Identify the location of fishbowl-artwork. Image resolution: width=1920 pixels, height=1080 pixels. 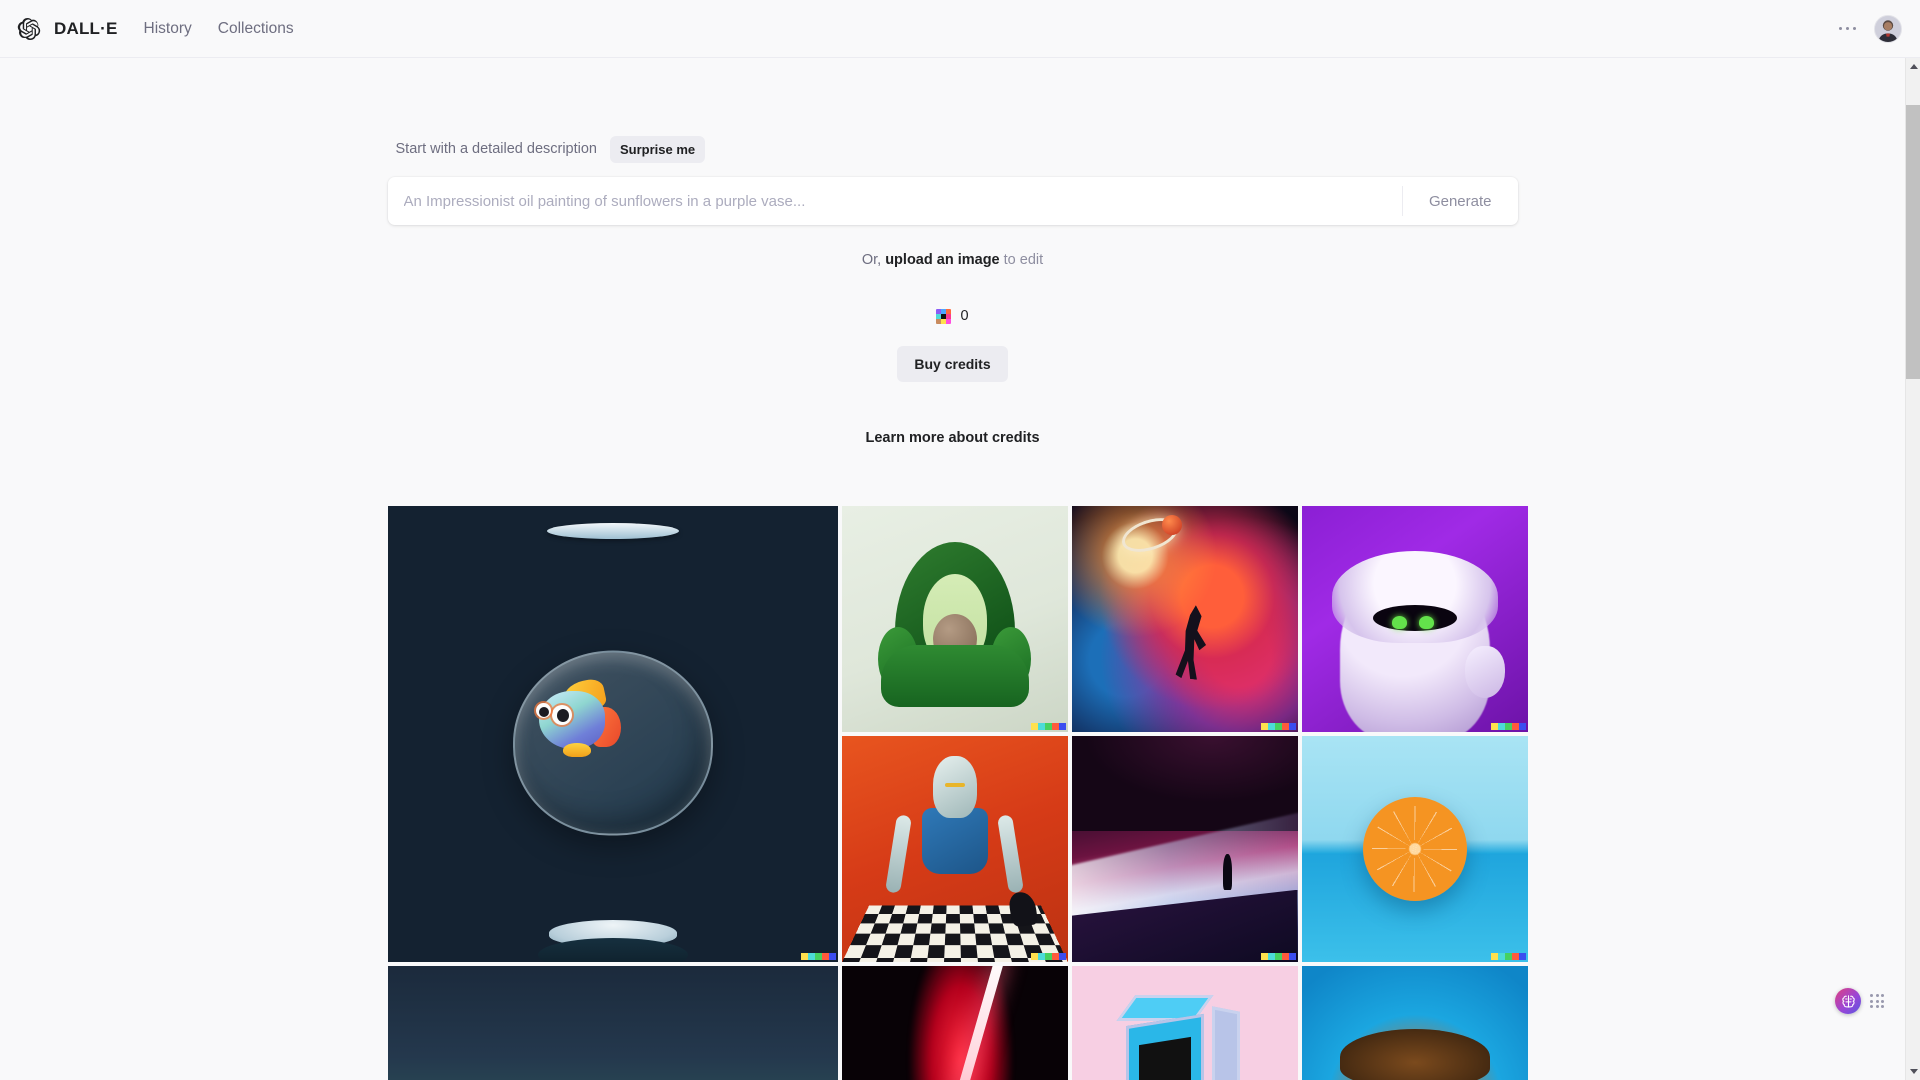
(612, 734).